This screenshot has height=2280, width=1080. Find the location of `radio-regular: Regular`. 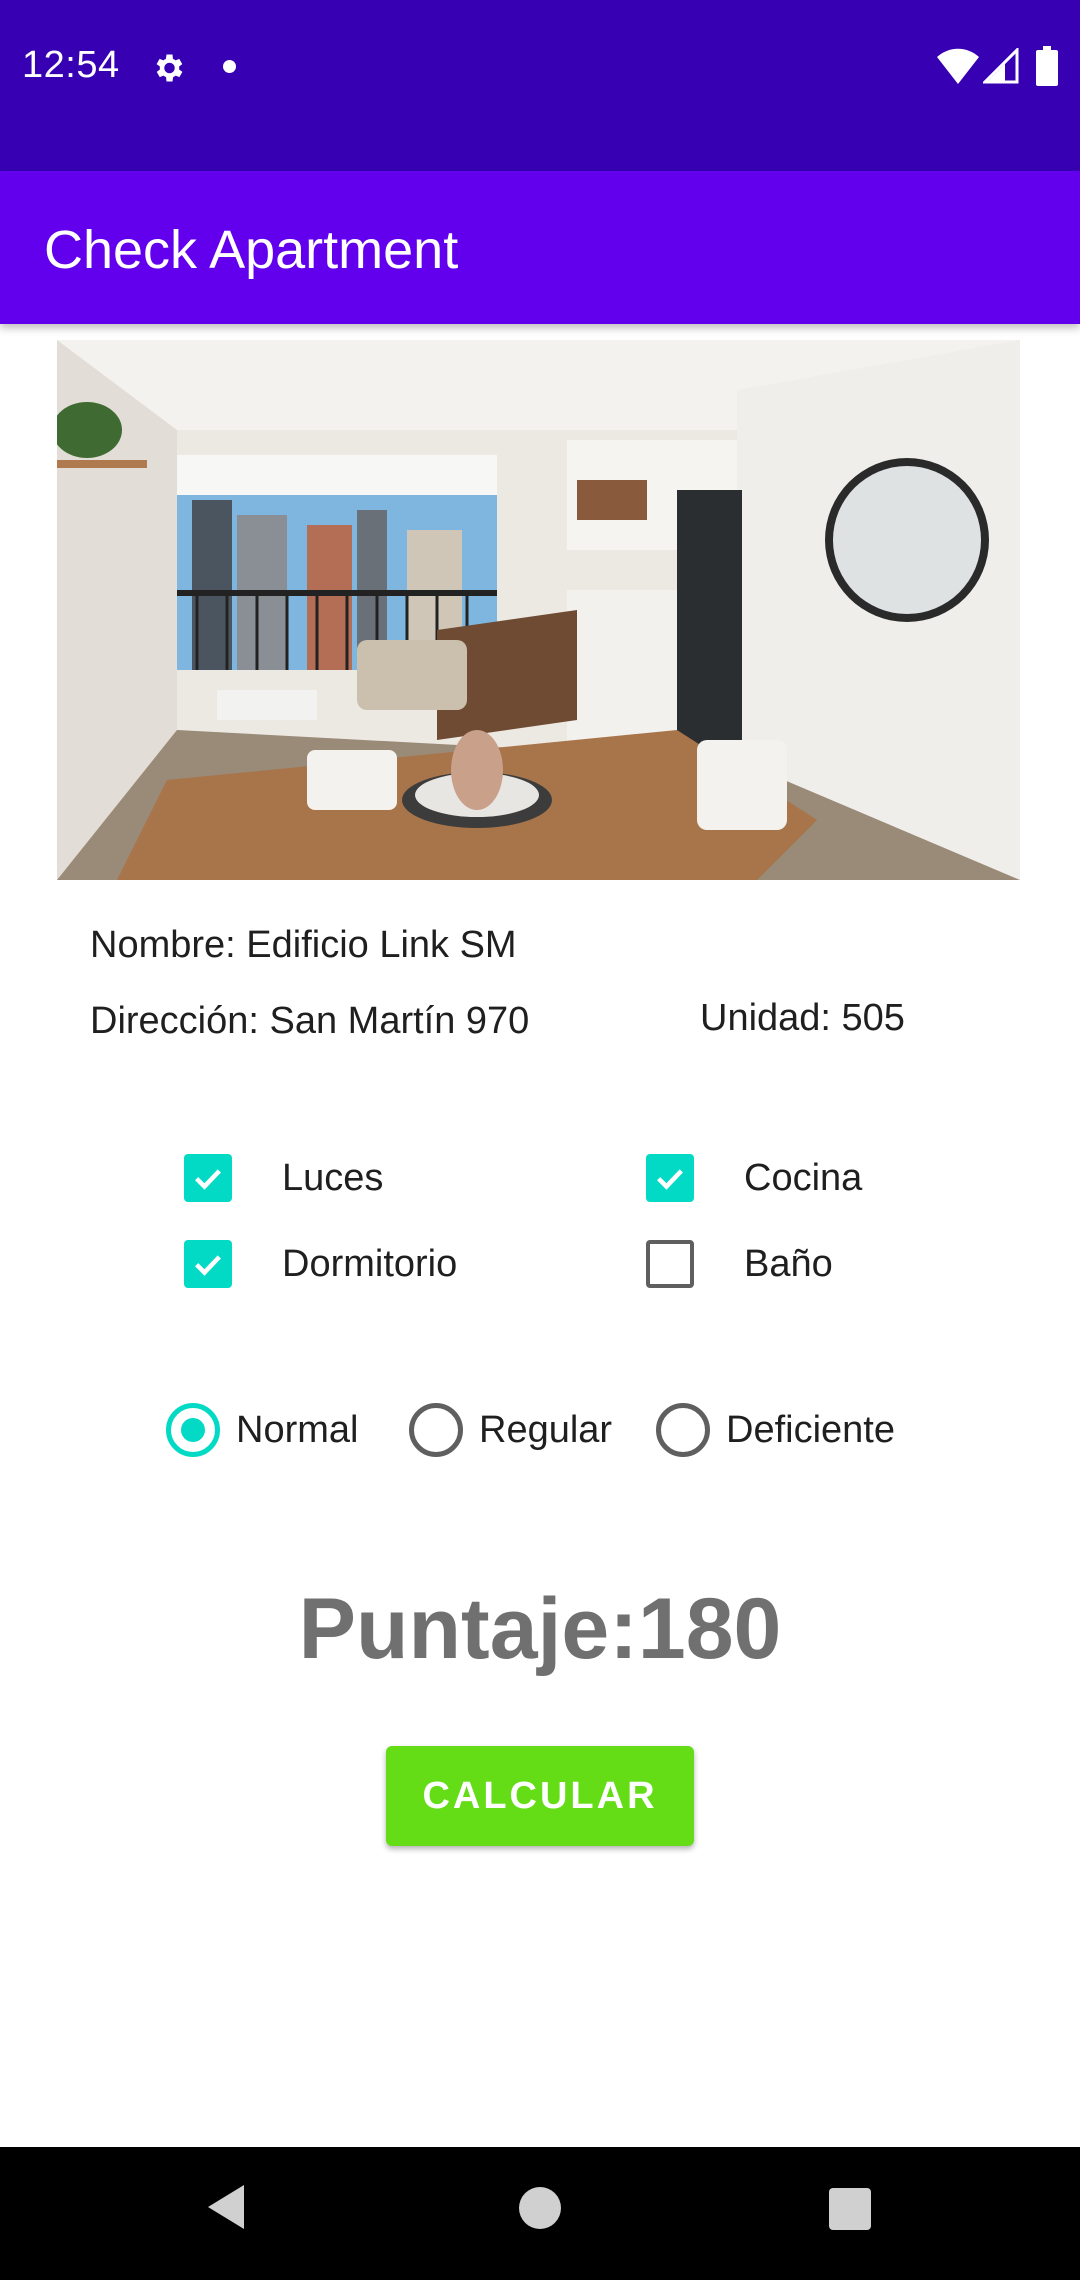

radio-regular: Regular is located at coordinates (510, 1430).